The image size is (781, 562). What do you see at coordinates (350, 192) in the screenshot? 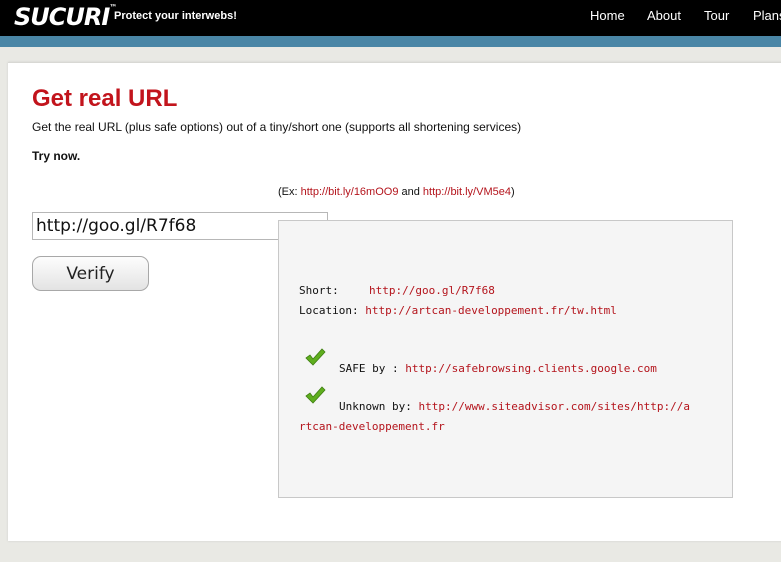
I see `example-link-1: http://bit.ly/16mOO9` at bounding box center [350, 192].